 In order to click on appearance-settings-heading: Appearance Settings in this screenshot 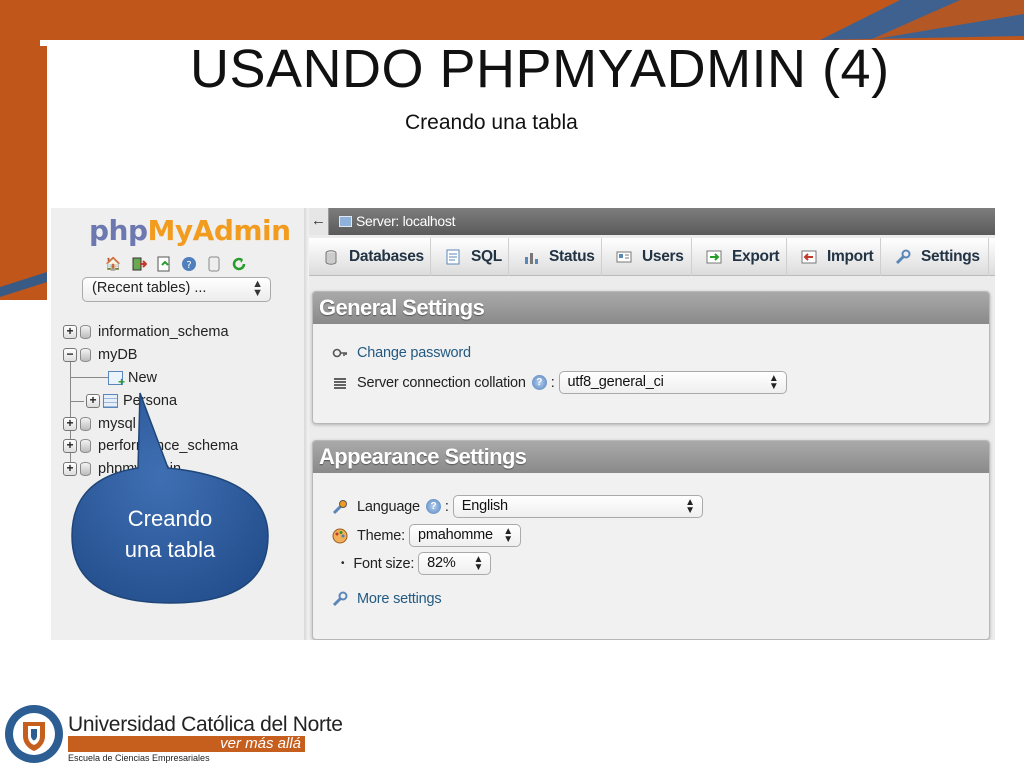, I will do `click(651, 457)`.